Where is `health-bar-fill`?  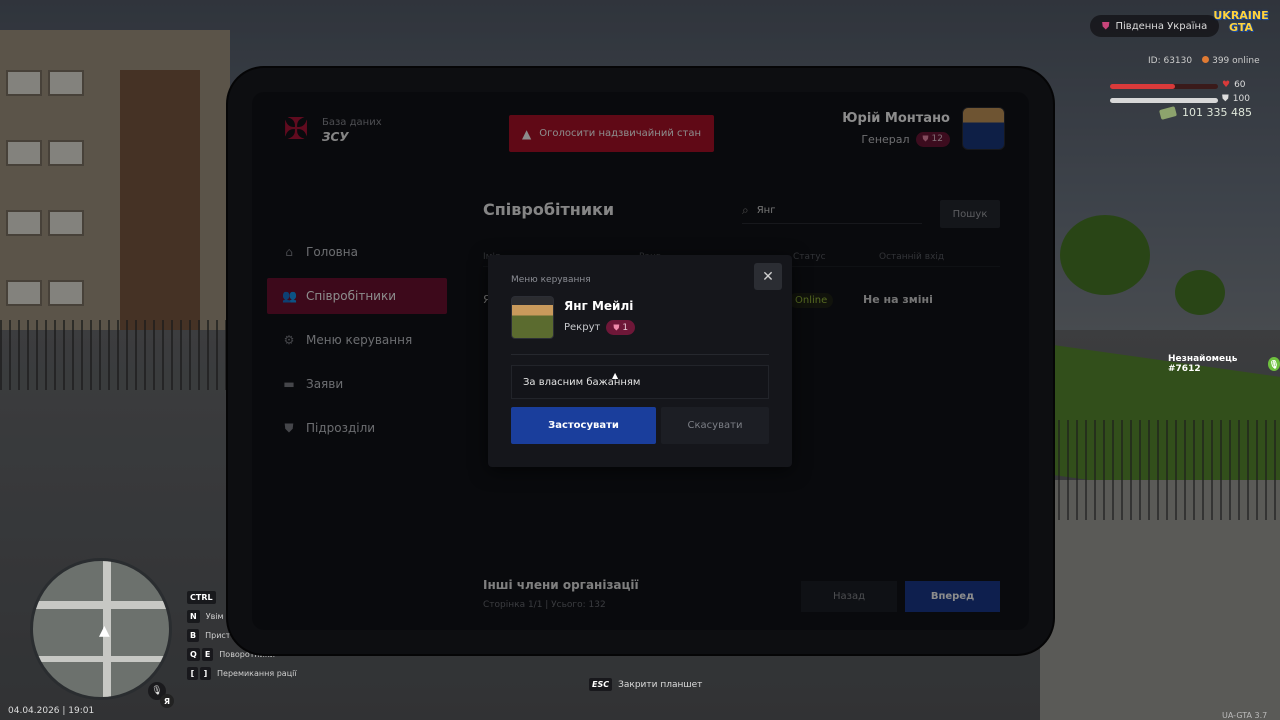 health-bar-fill is located at coordinates (1142, 86).